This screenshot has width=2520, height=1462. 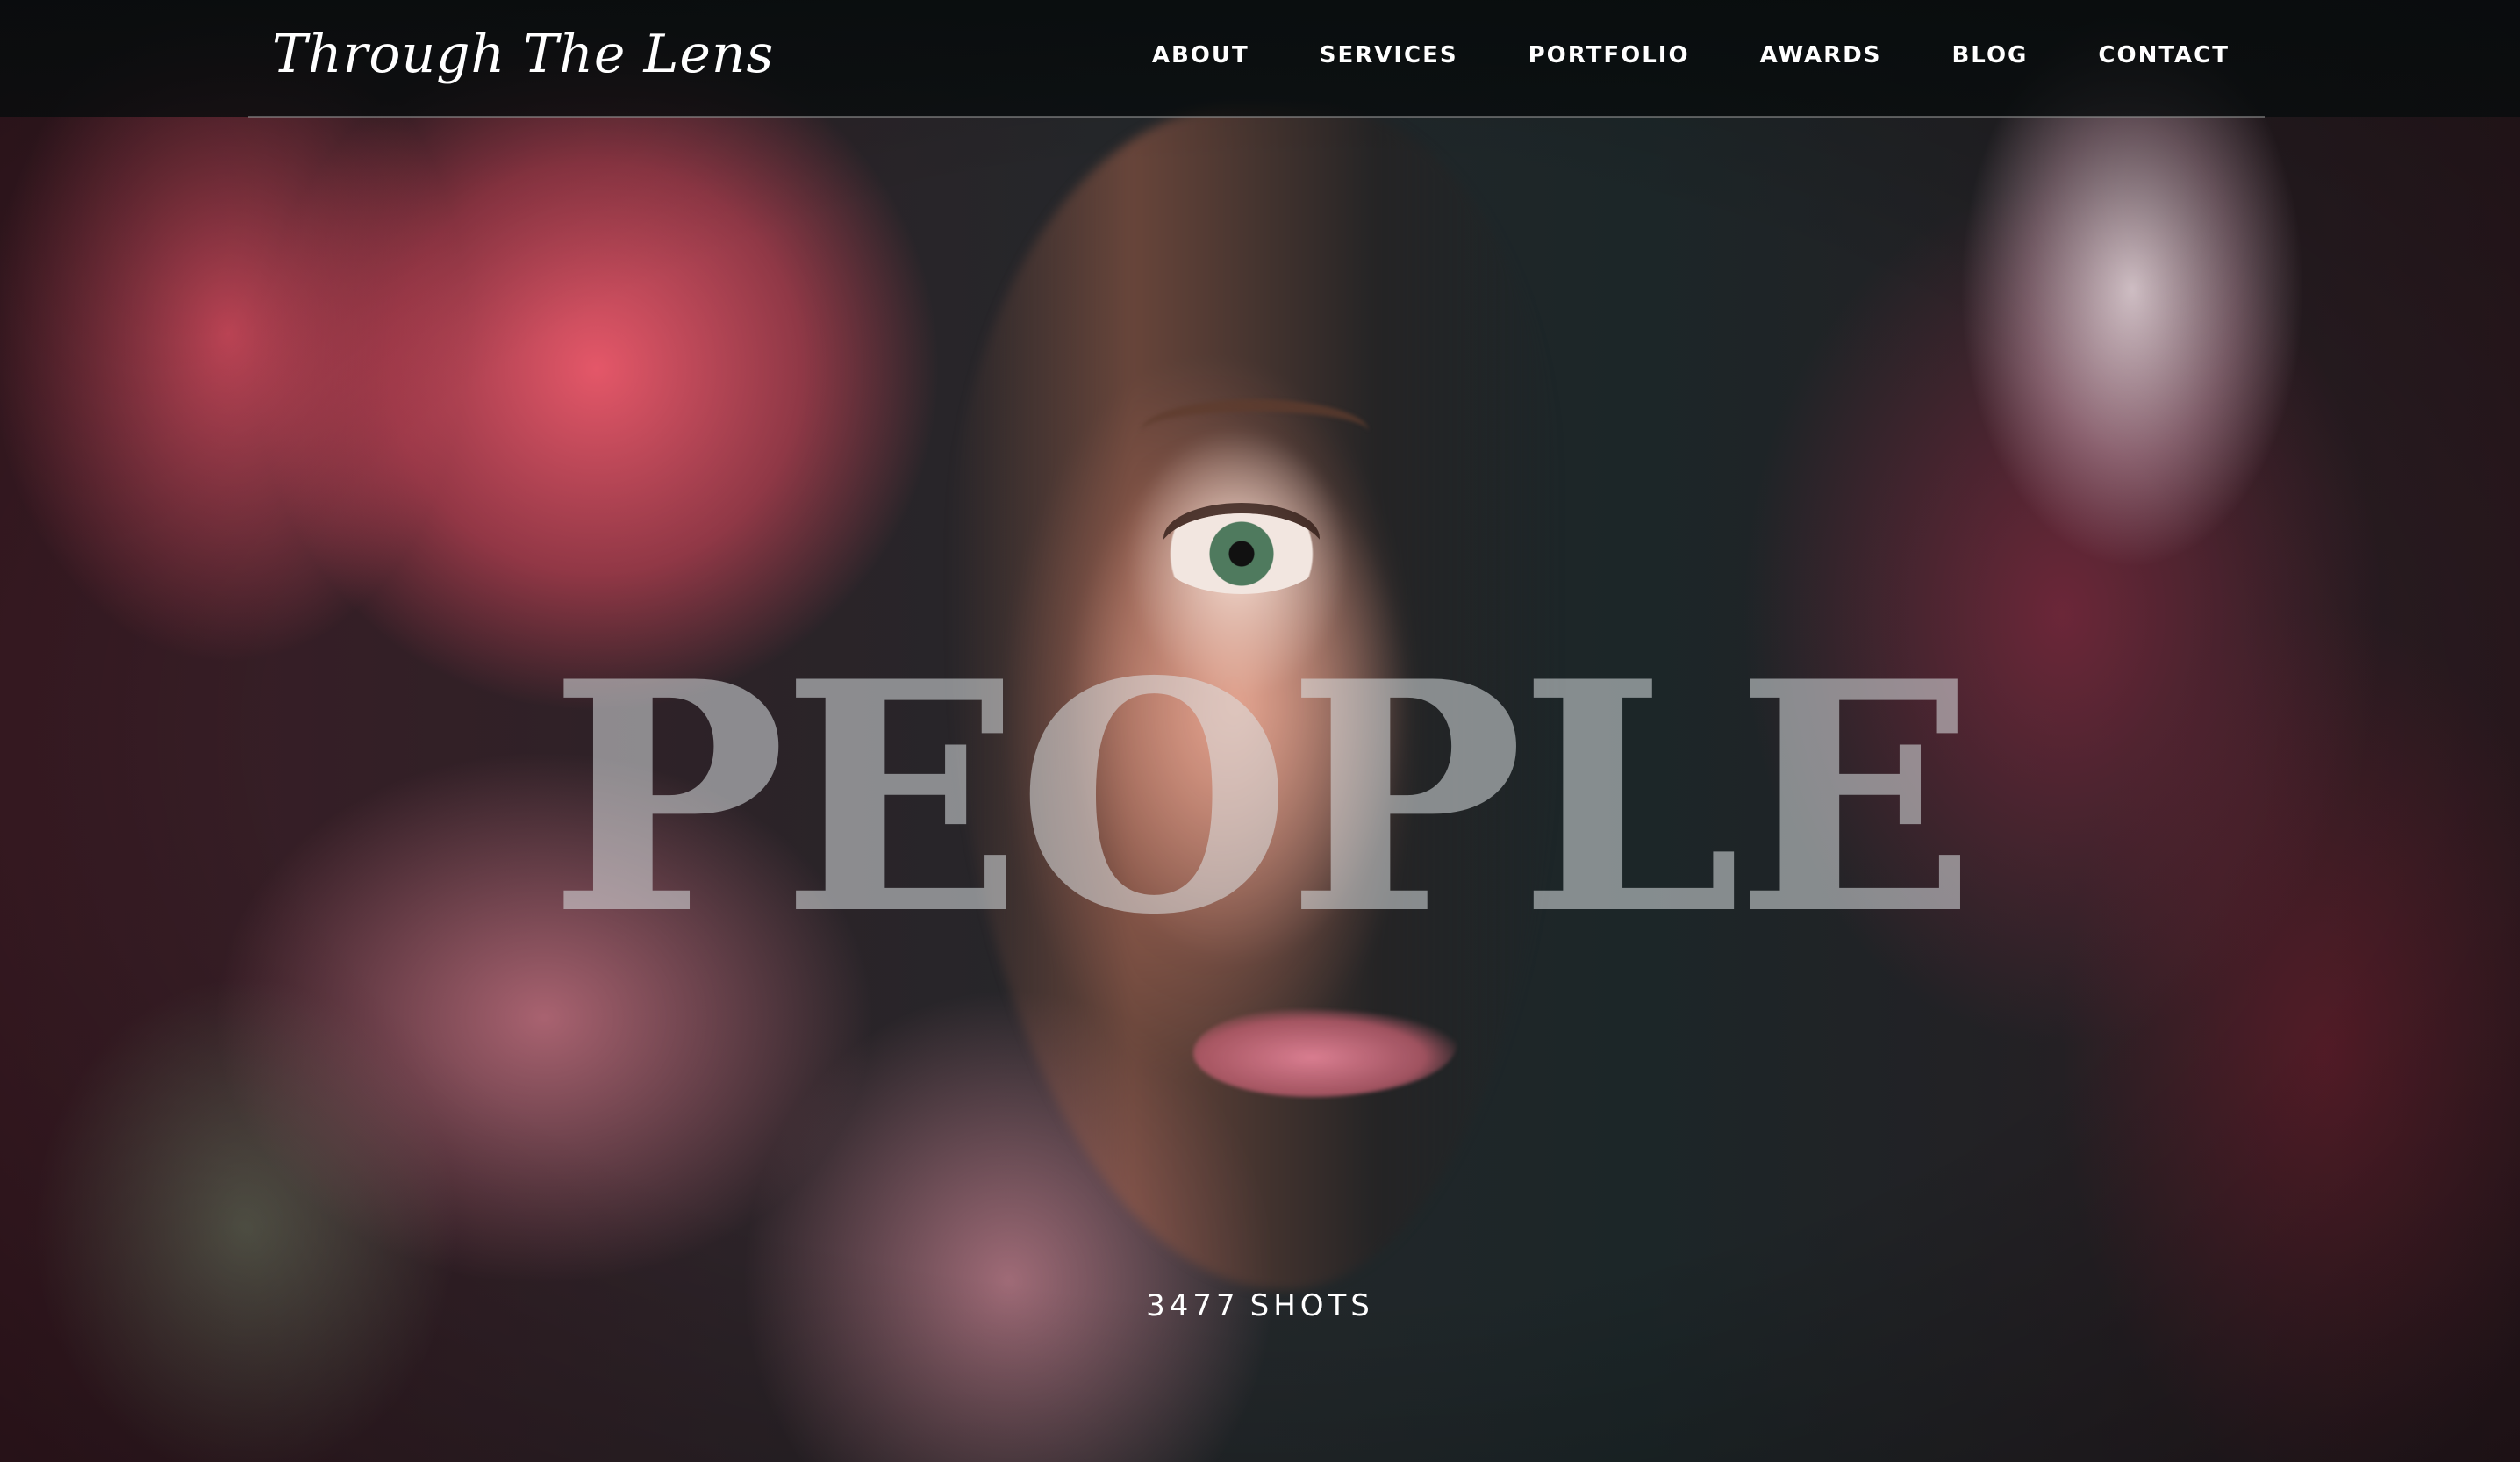 I want to click on nav-item-contact: CONTACT, so click(x=2164, y=55).